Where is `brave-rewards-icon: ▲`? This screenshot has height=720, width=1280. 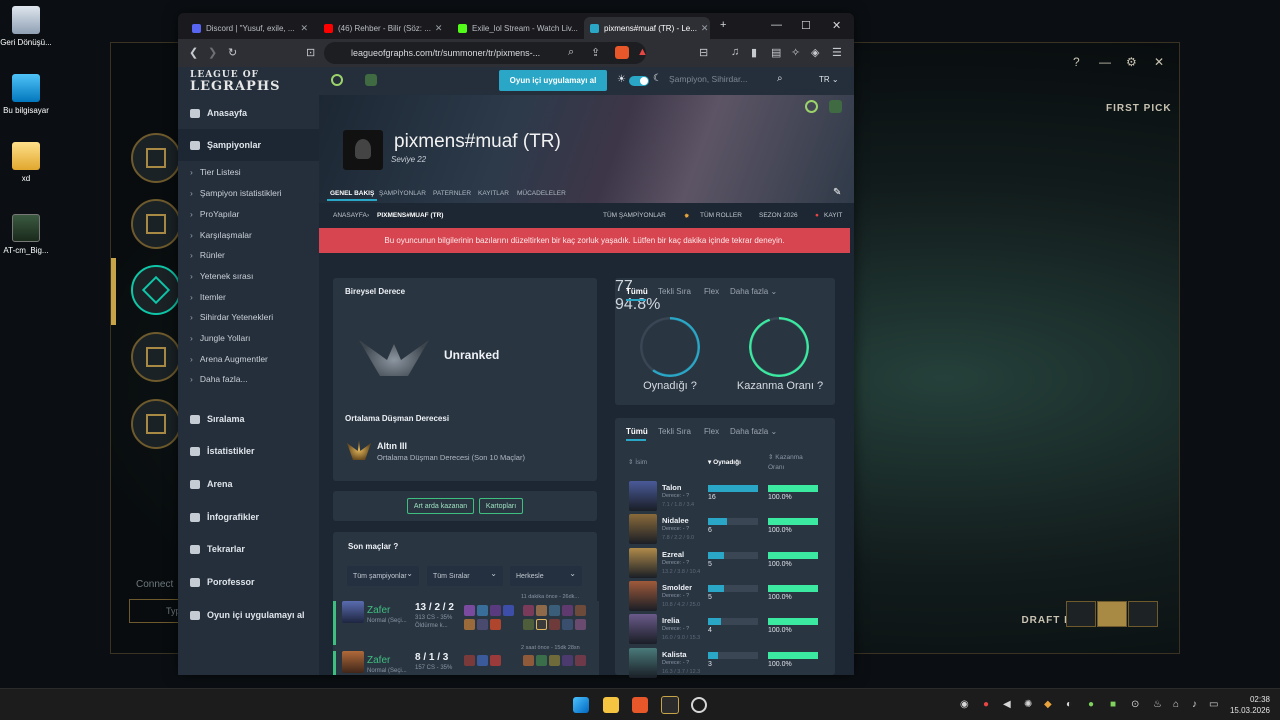
brave-rewards-icon: ▲ is located at coordinates (642, 52).